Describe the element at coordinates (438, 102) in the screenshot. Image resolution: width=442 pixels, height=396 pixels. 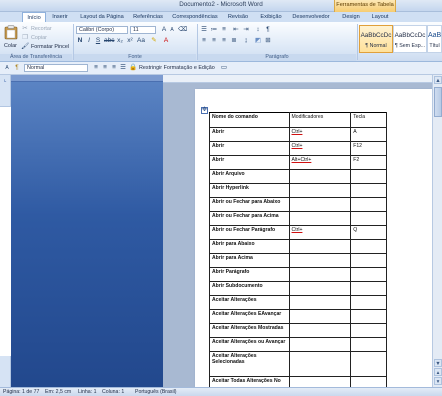
I see `scroll-thumb` at that location.